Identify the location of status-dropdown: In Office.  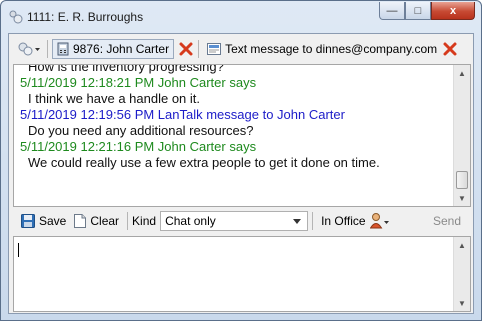
(355, 221).